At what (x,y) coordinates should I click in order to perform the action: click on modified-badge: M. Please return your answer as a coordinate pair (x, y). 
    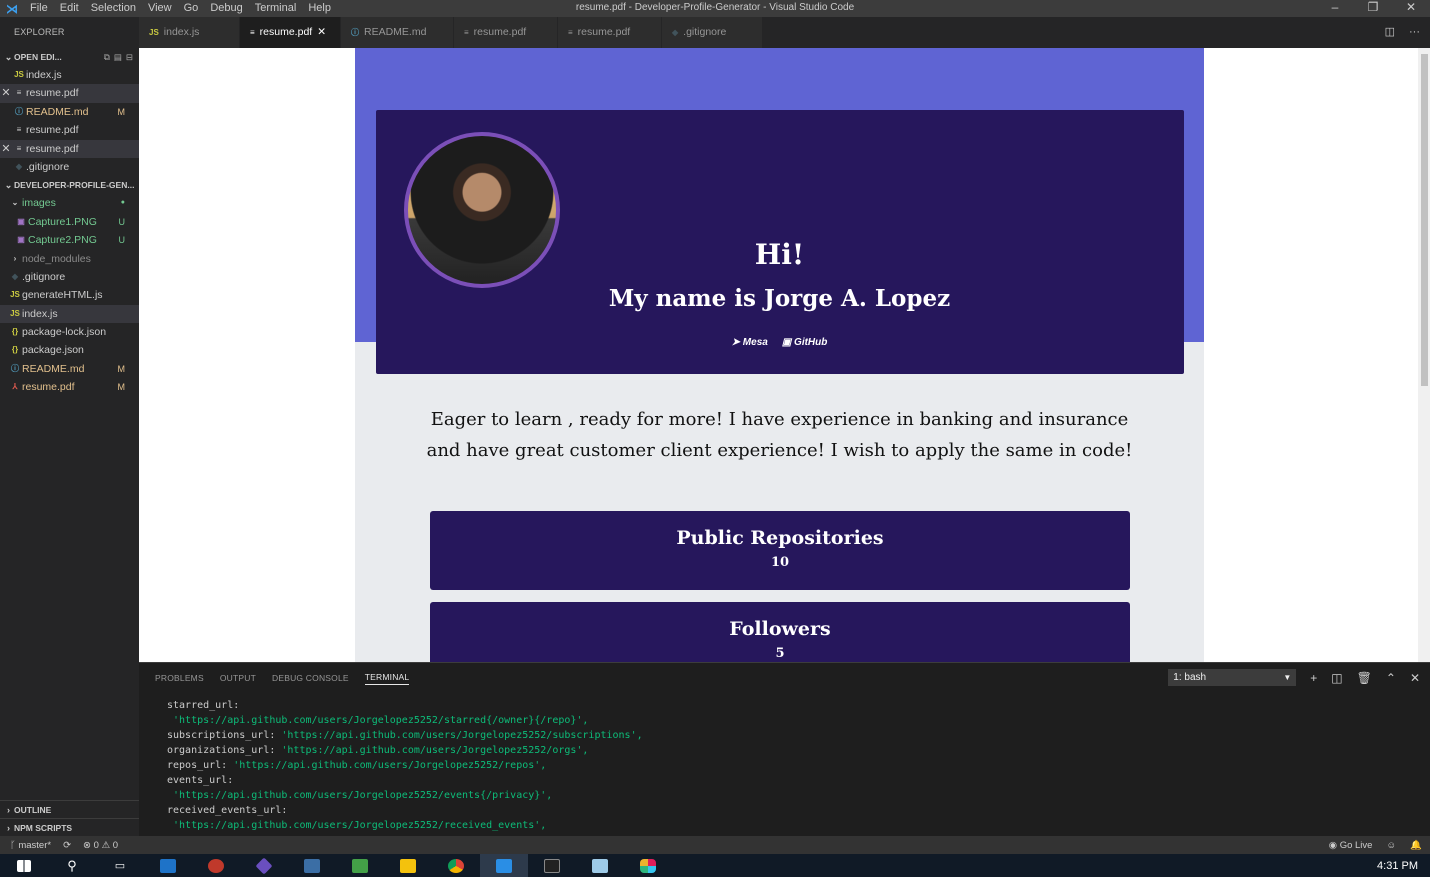
    Looking at the image, I should click on (121, 111).